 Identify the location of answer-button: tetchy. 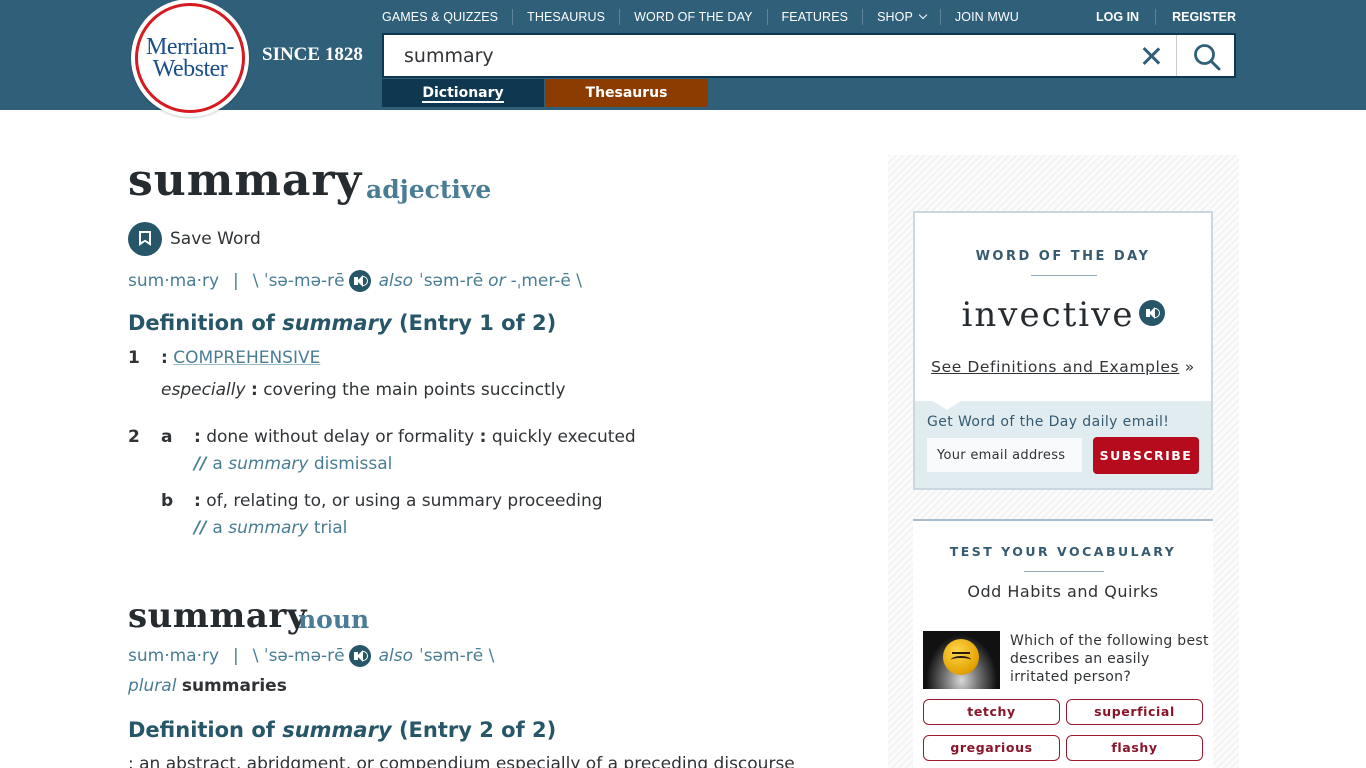
(991, 712).